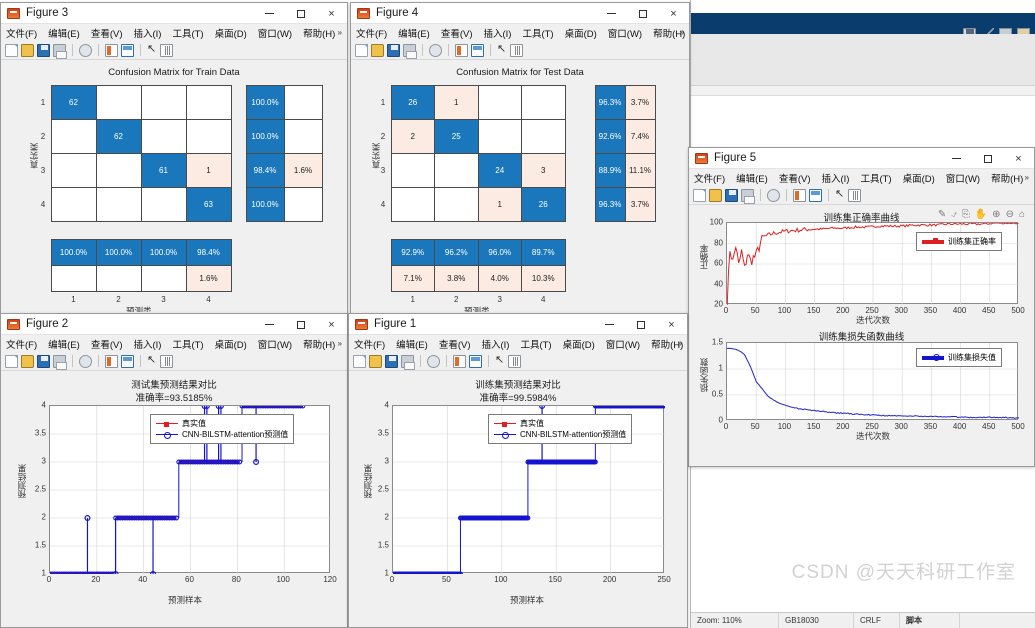 The height and width of the screenshot is (628, 1035). What do you see at coordinates (174, 50) in the screenshot?
I see `figure3-toolbar` at bounding box center [174, 50].